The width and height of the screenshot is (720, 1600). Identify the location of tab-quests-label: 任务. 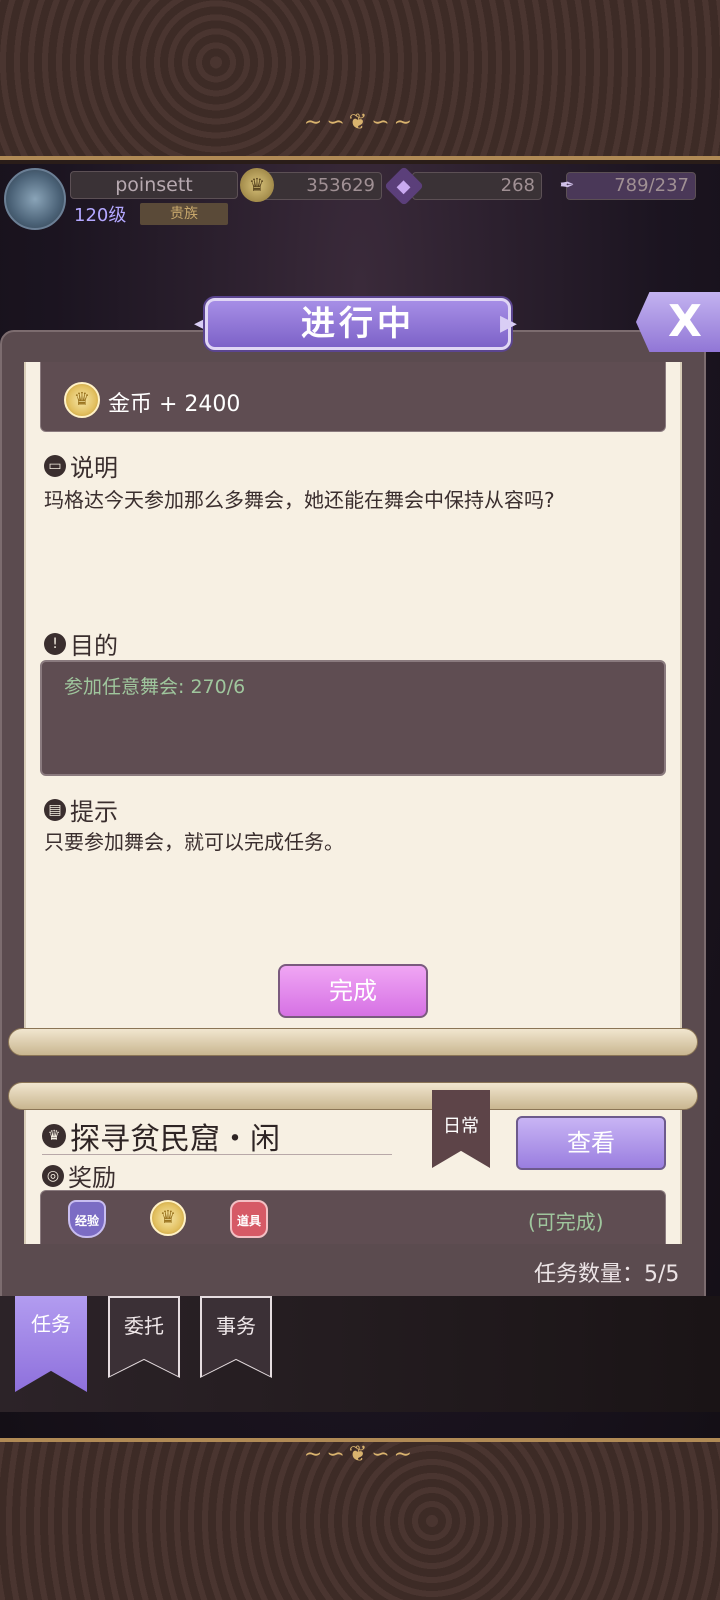
(51, 1324).